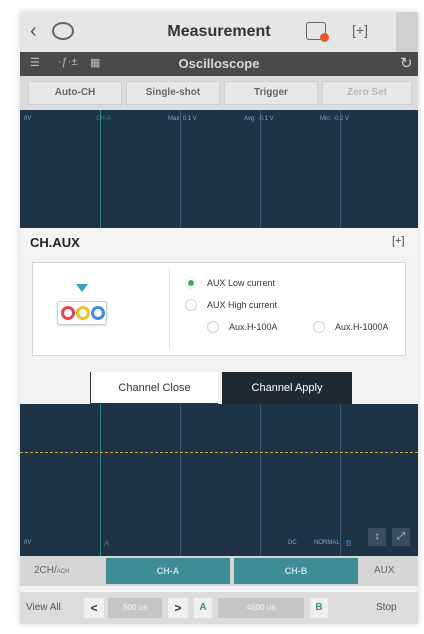  I want to click on selected-indicator-icon, so click(82, 288).